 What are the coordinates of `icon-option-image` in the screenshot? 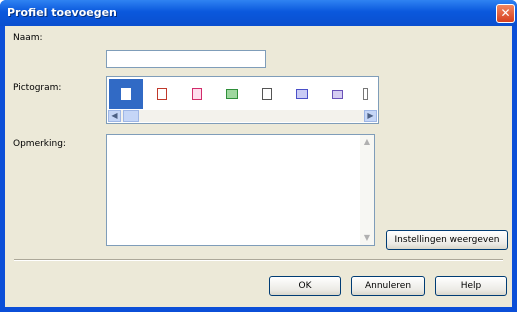 It's located at (232, 94).